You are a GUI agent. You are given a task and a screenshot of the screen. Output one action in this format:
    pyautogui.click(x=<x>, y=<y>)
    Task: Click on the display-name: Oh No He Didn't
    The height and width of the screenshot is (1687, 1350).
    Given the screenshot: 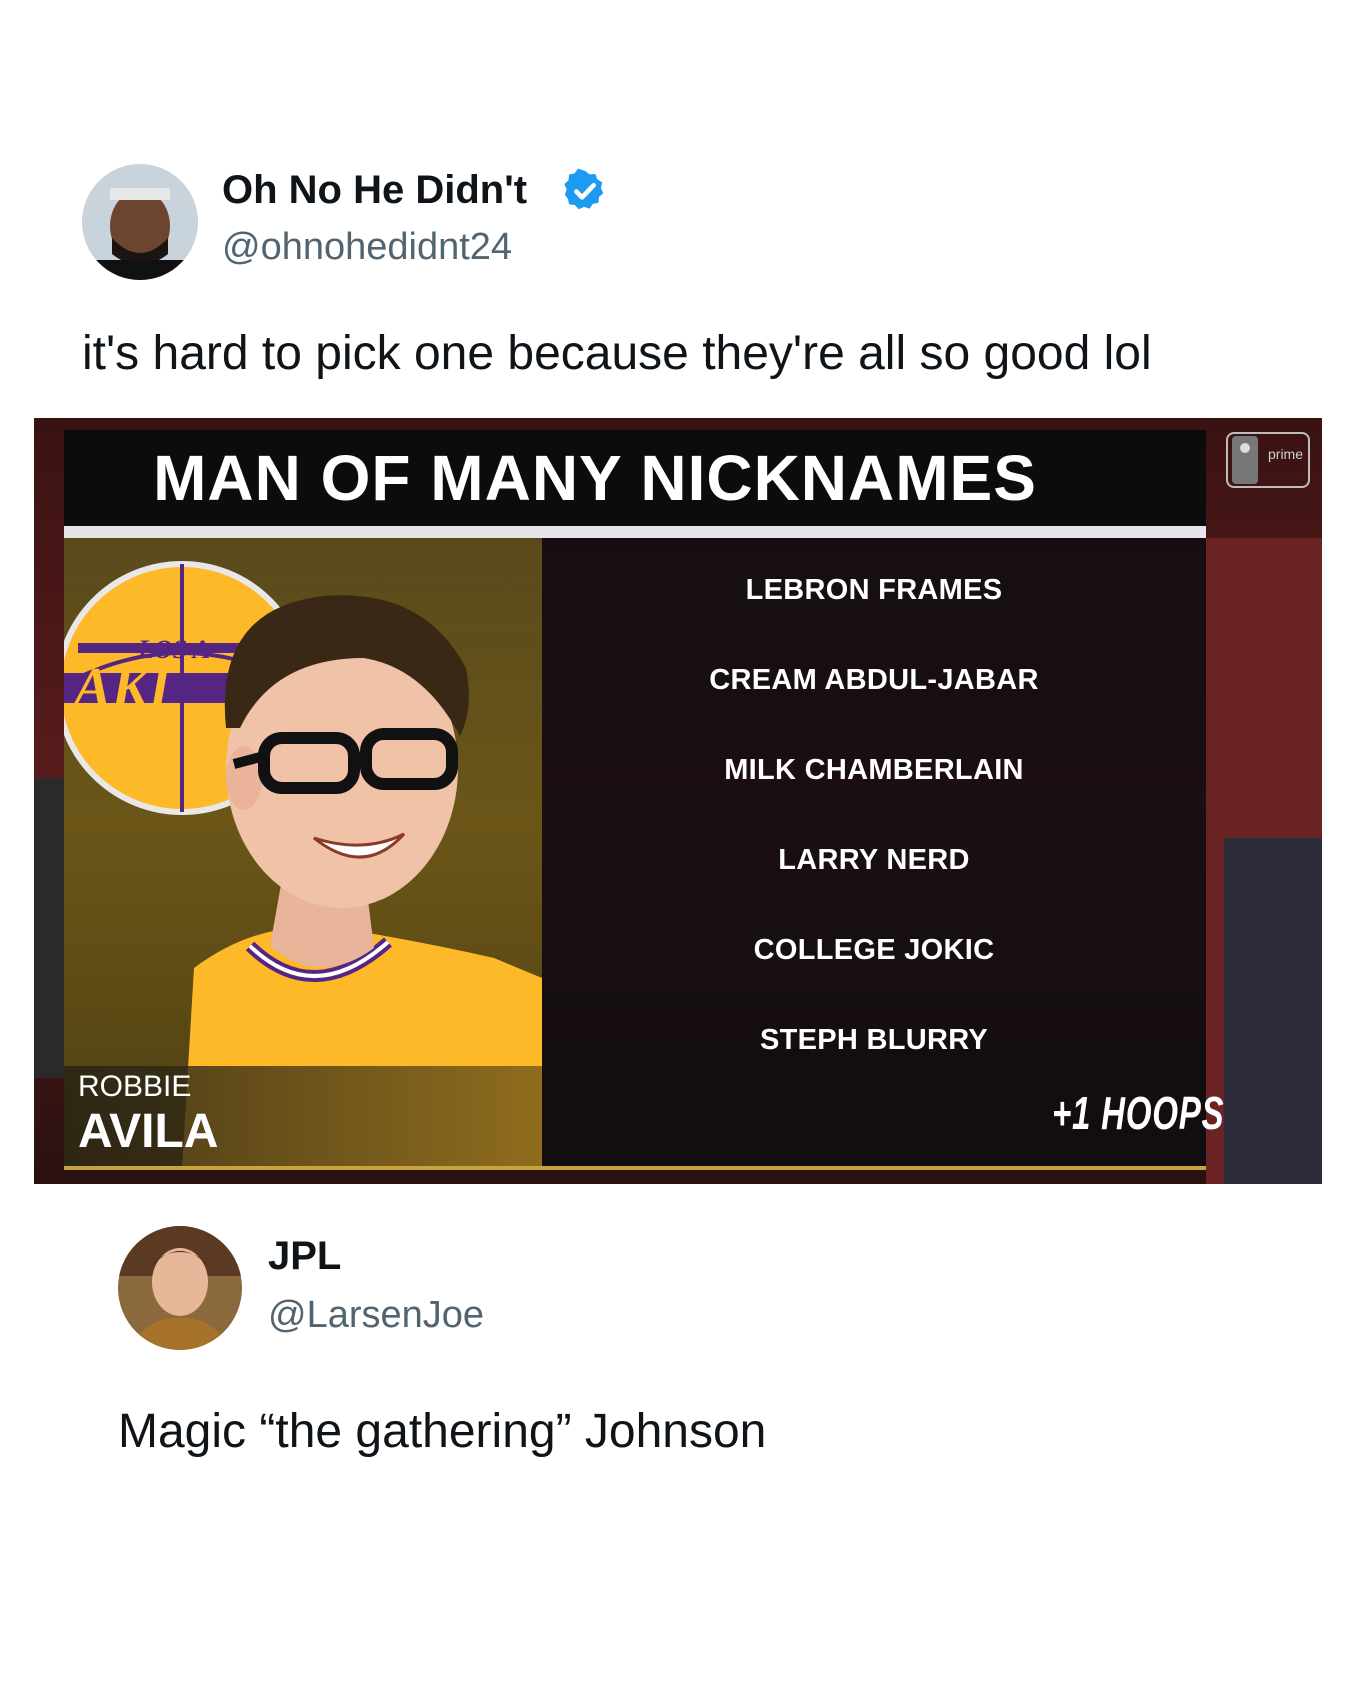 What is the action you would take?
    pyautogui.click(x=374, y=190)
    